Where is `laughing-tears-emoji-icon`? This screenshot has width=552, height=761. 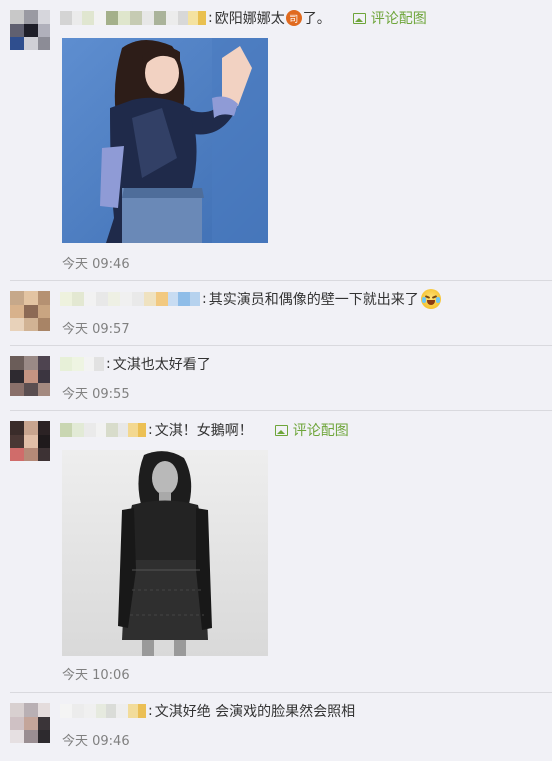 laughing-tears-emoji-icon is located at coordinates (430, 299).